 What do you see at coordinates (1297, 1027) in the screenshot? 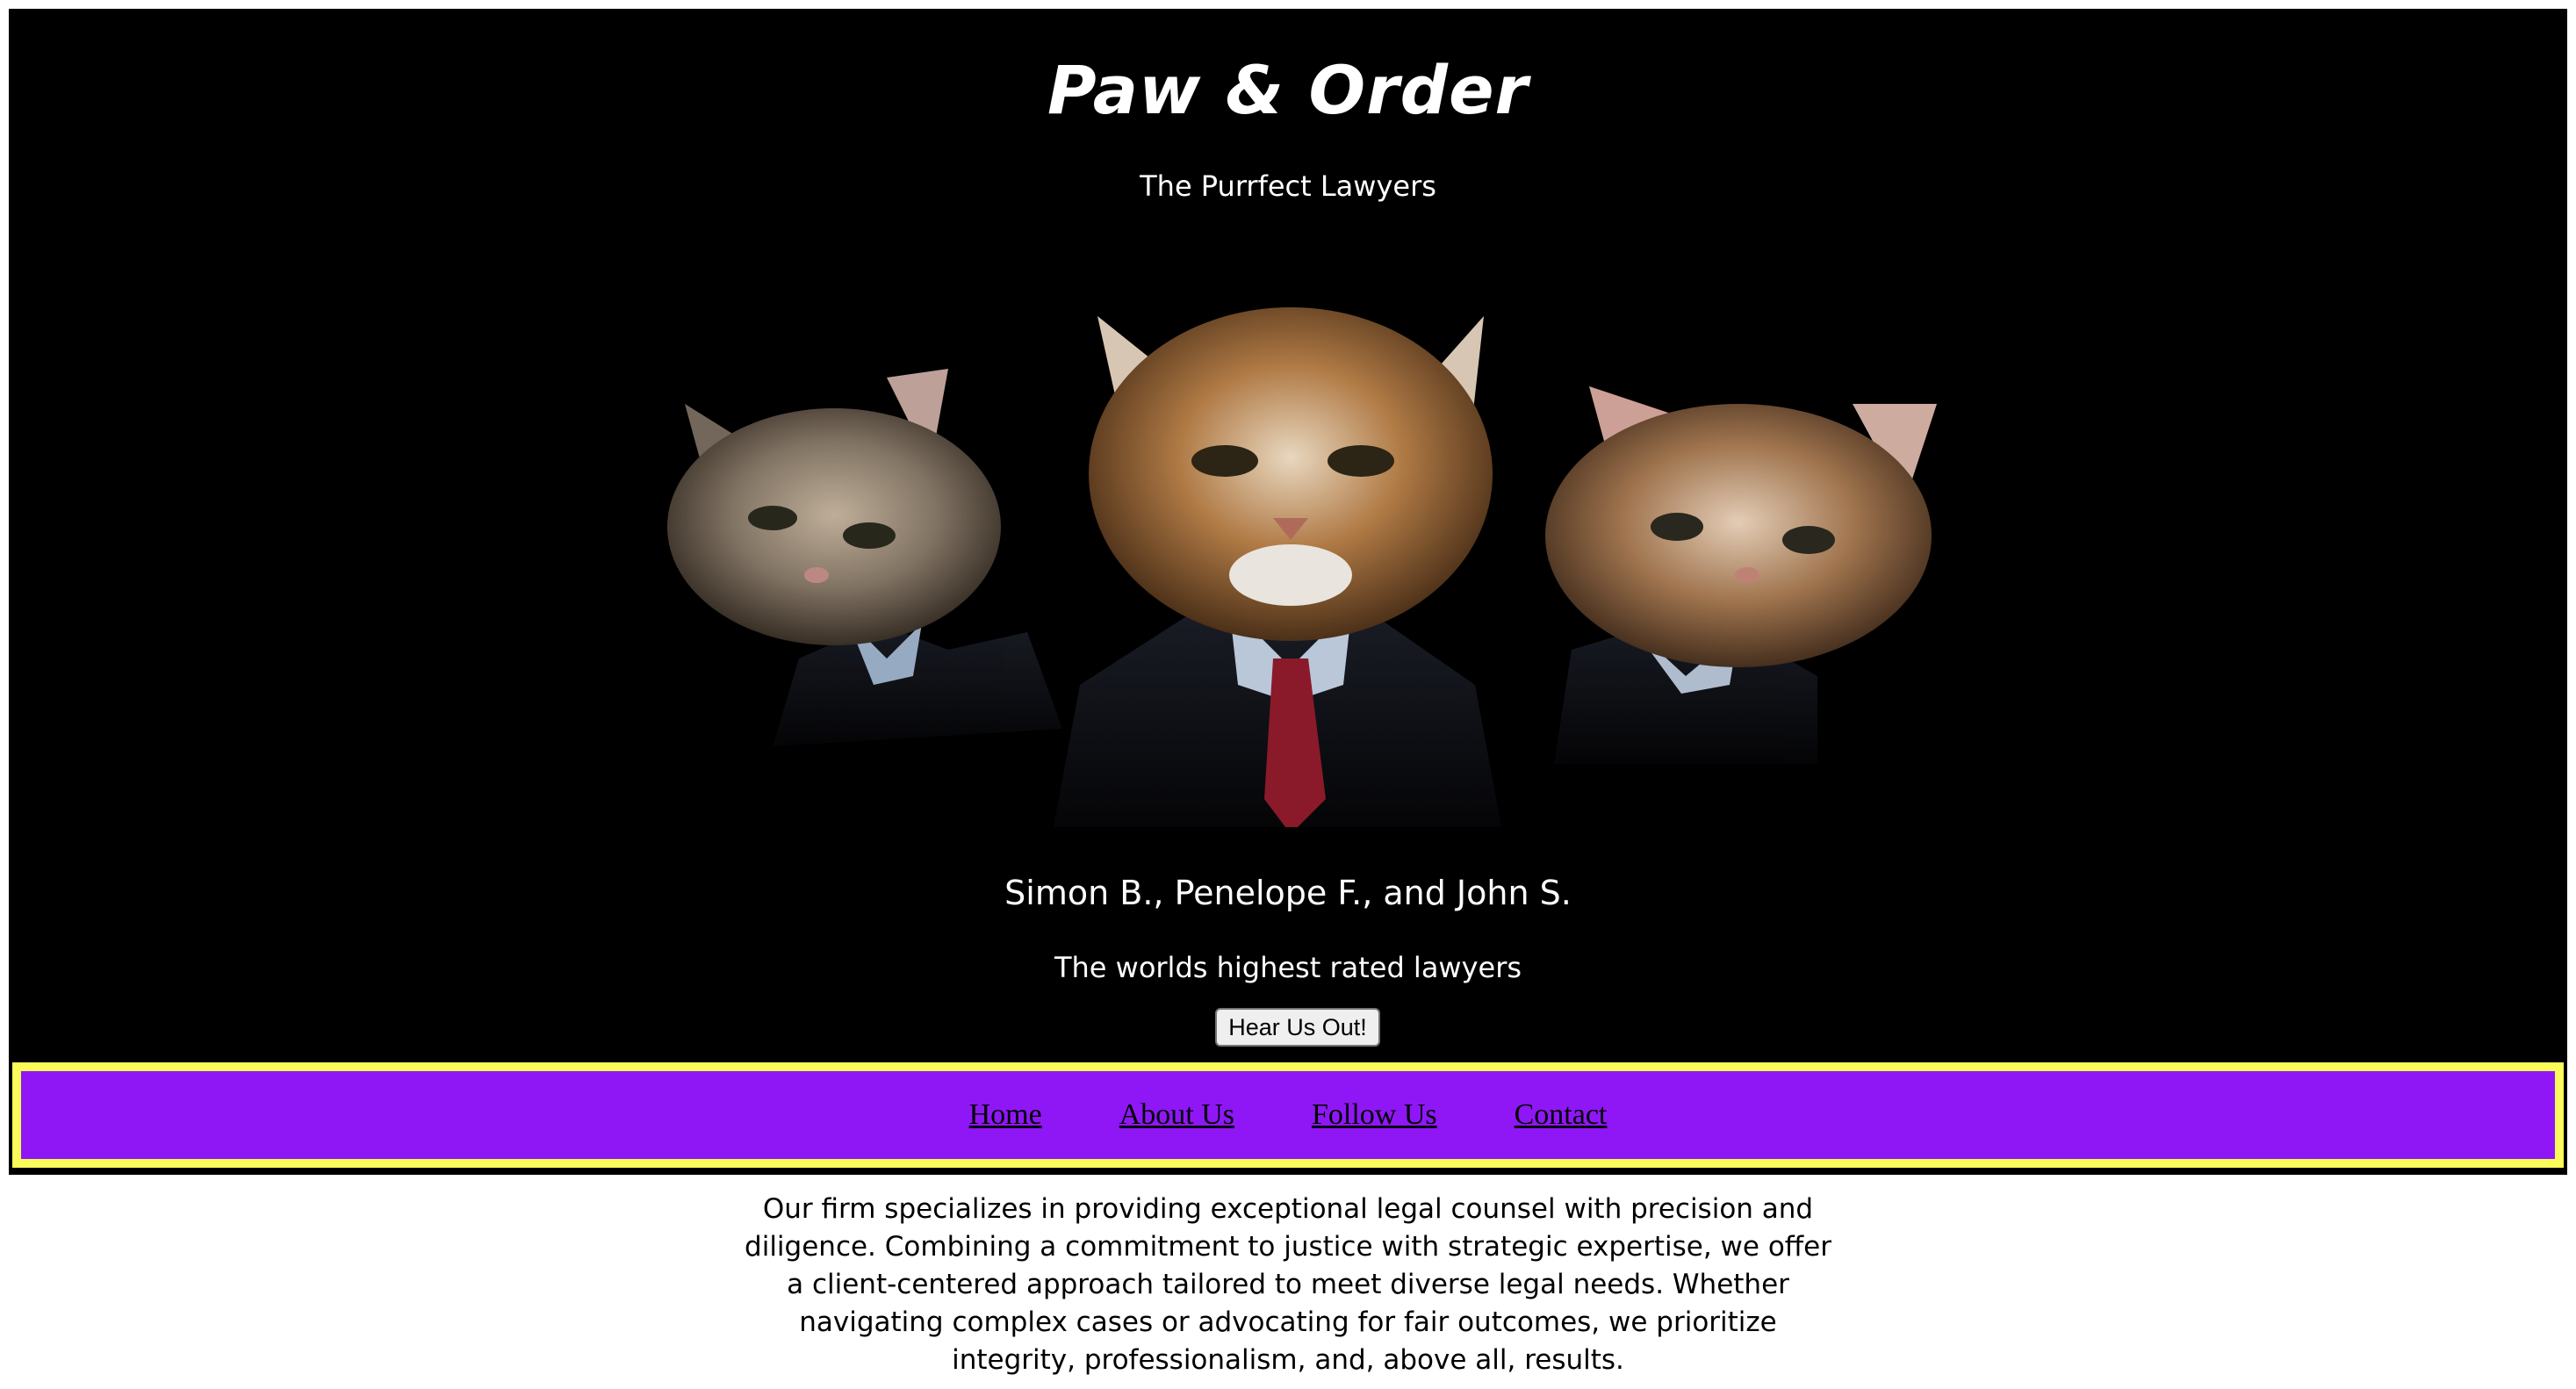
I see `hear-us-out-button: Hear Us Out!` at bounding box center [1297, 1027].